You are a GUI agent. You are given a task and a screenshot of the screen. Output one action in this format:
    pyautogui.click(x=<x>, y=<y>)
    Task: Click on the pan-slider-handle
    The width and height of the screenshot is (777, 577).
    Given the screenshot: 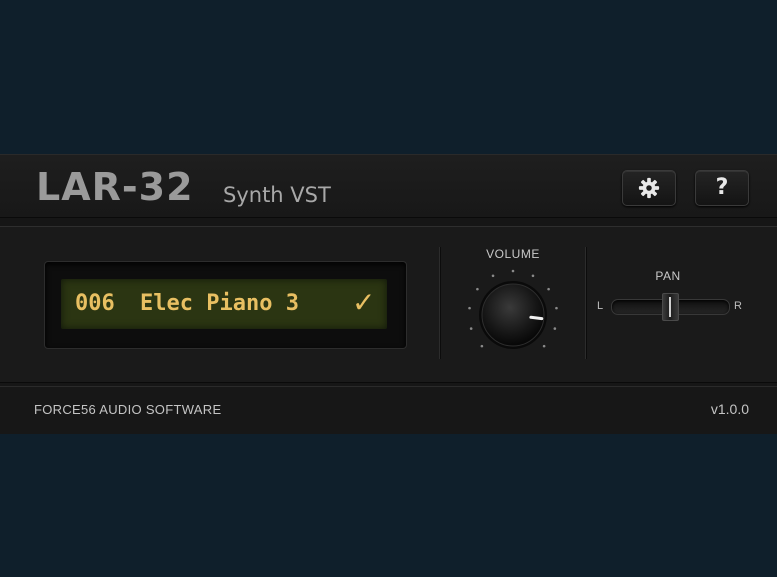 What is the action you would take?
    pyautogui.click(x=670, y=307)
    